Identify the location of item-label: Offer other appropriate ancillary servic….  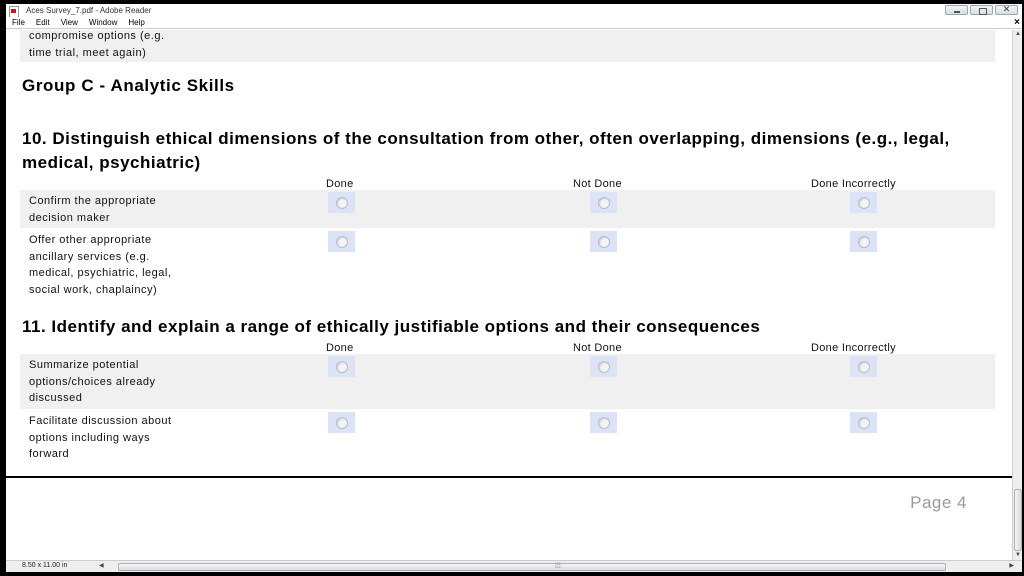
(100, 265).